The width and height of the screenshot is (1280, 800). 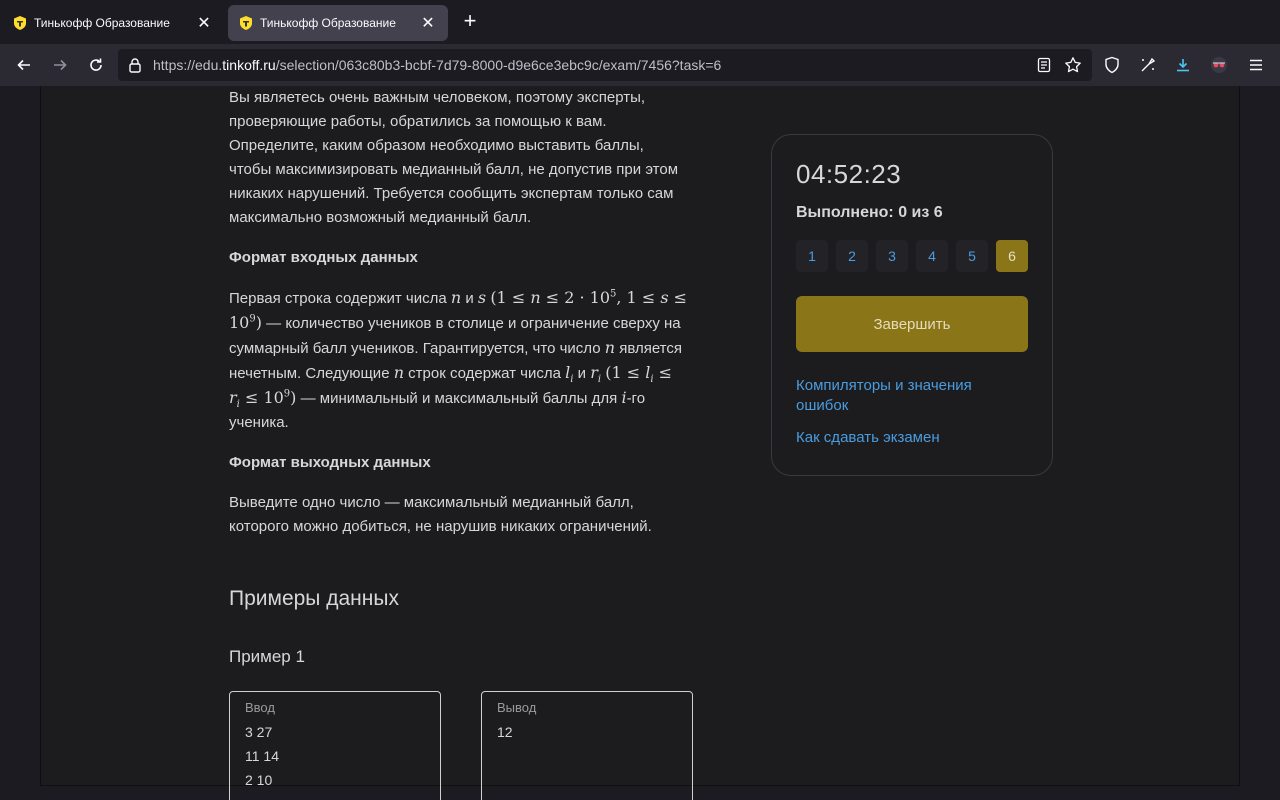 I want to click on input-line: 11 14, so click(x=262, y=756).